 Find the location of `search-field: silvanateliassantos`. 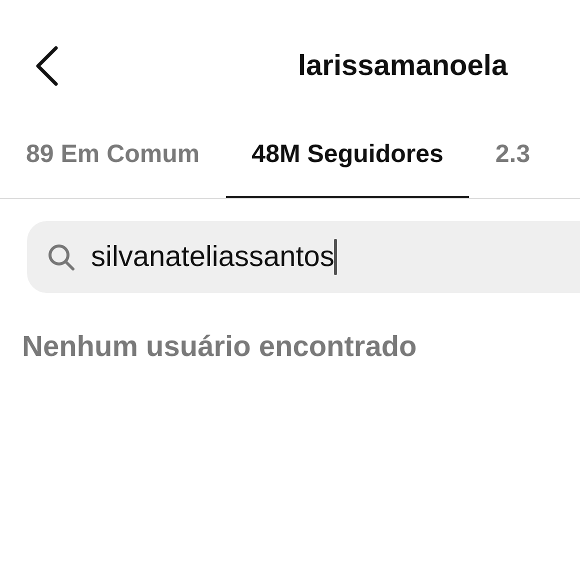

search-field: silvanateliassantos is located at coordinates (303, 257).